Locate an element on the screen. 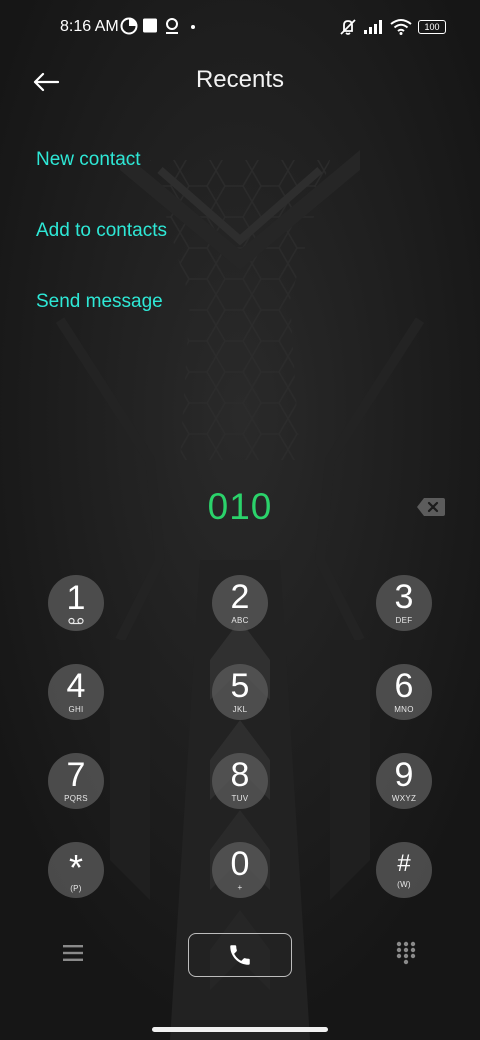  battery-level: 100 is located at coordinates (432, 26).